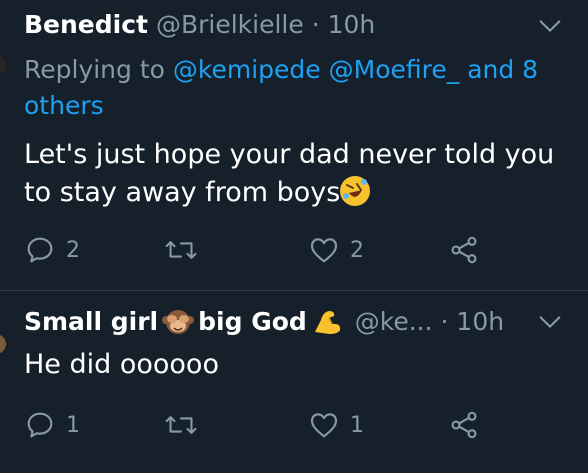  I want to click on like-count: 1, so click(357, 425).